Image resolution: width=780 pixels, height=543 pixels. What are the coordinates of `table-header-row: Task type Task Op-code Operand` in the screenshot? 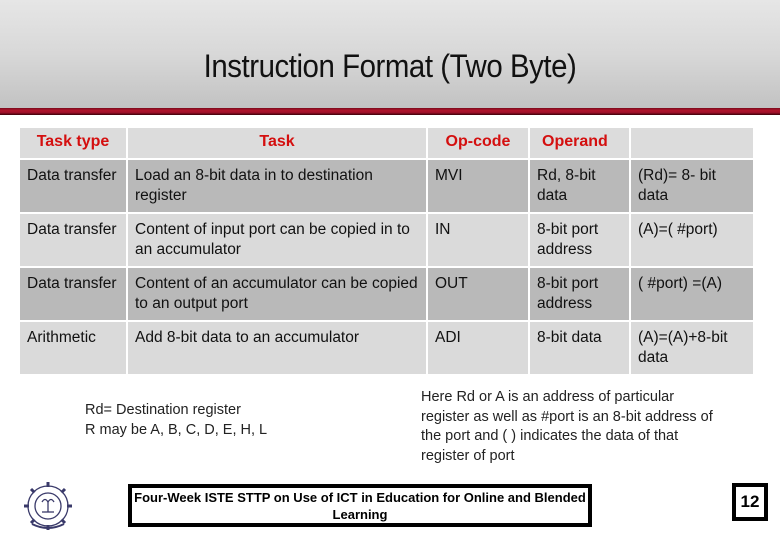 It's located at (386, 143).